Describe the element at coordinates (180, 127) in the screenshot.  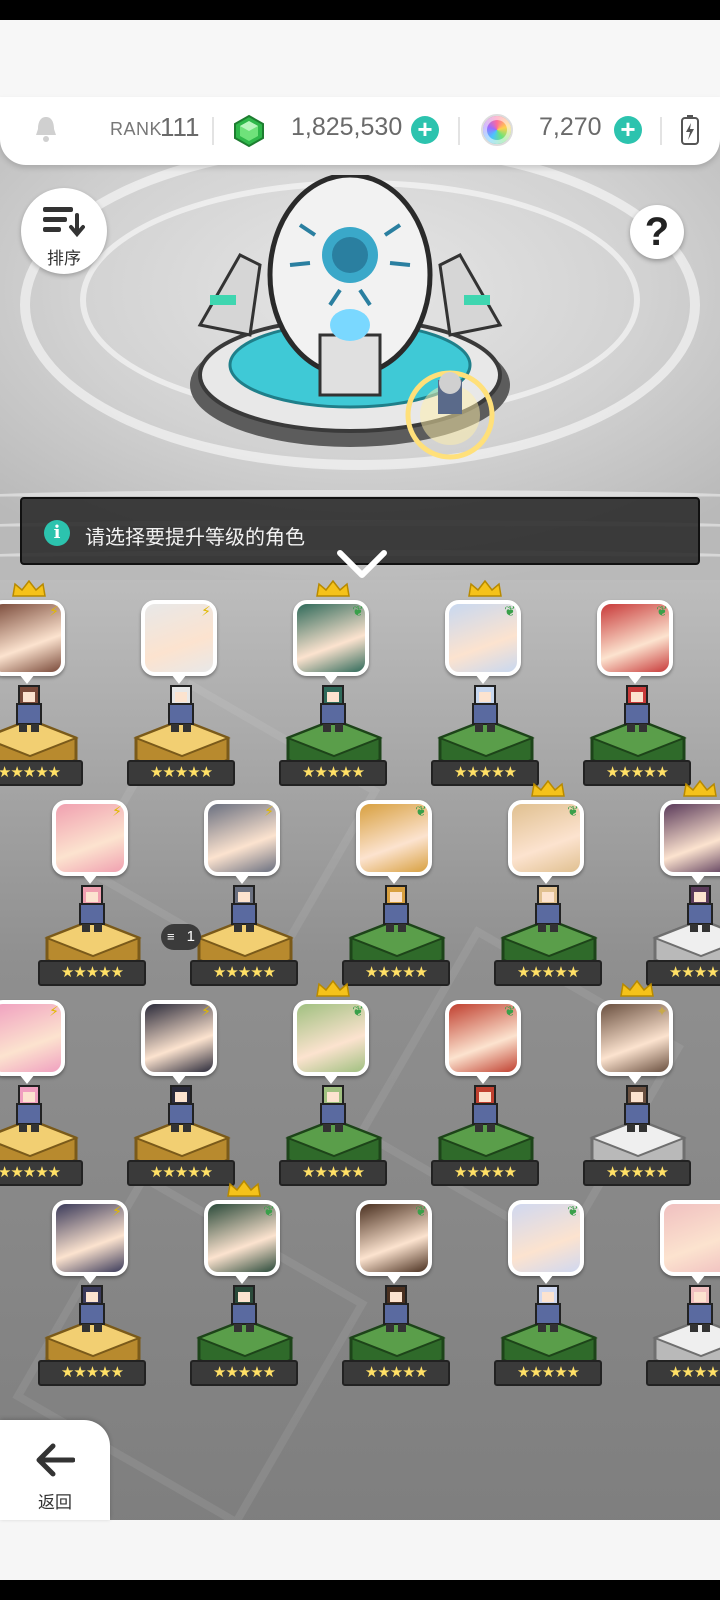
I see `rank-value: 111` at that location.